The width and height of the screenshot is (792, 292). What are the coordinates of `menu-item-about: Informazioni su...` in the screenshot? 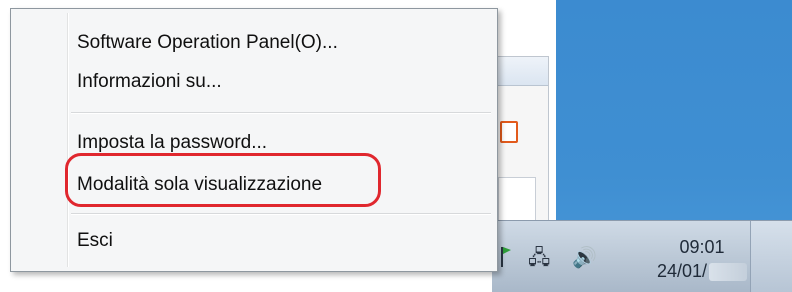 It's located at (149, 82).